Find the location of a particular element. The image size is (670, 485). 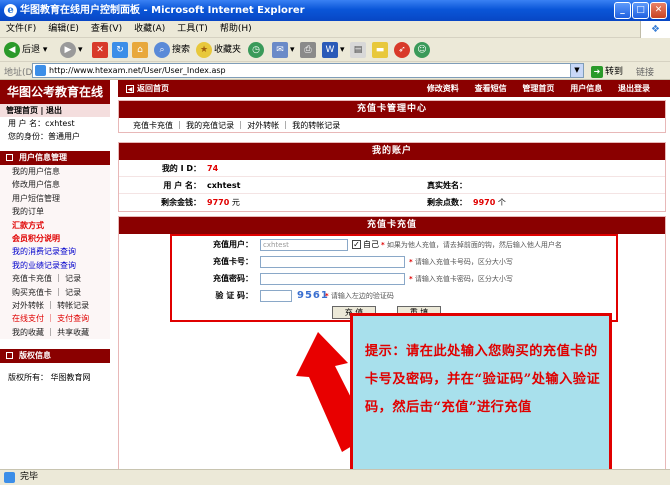

history-button: ◷ is located at coordinates (257, 50).